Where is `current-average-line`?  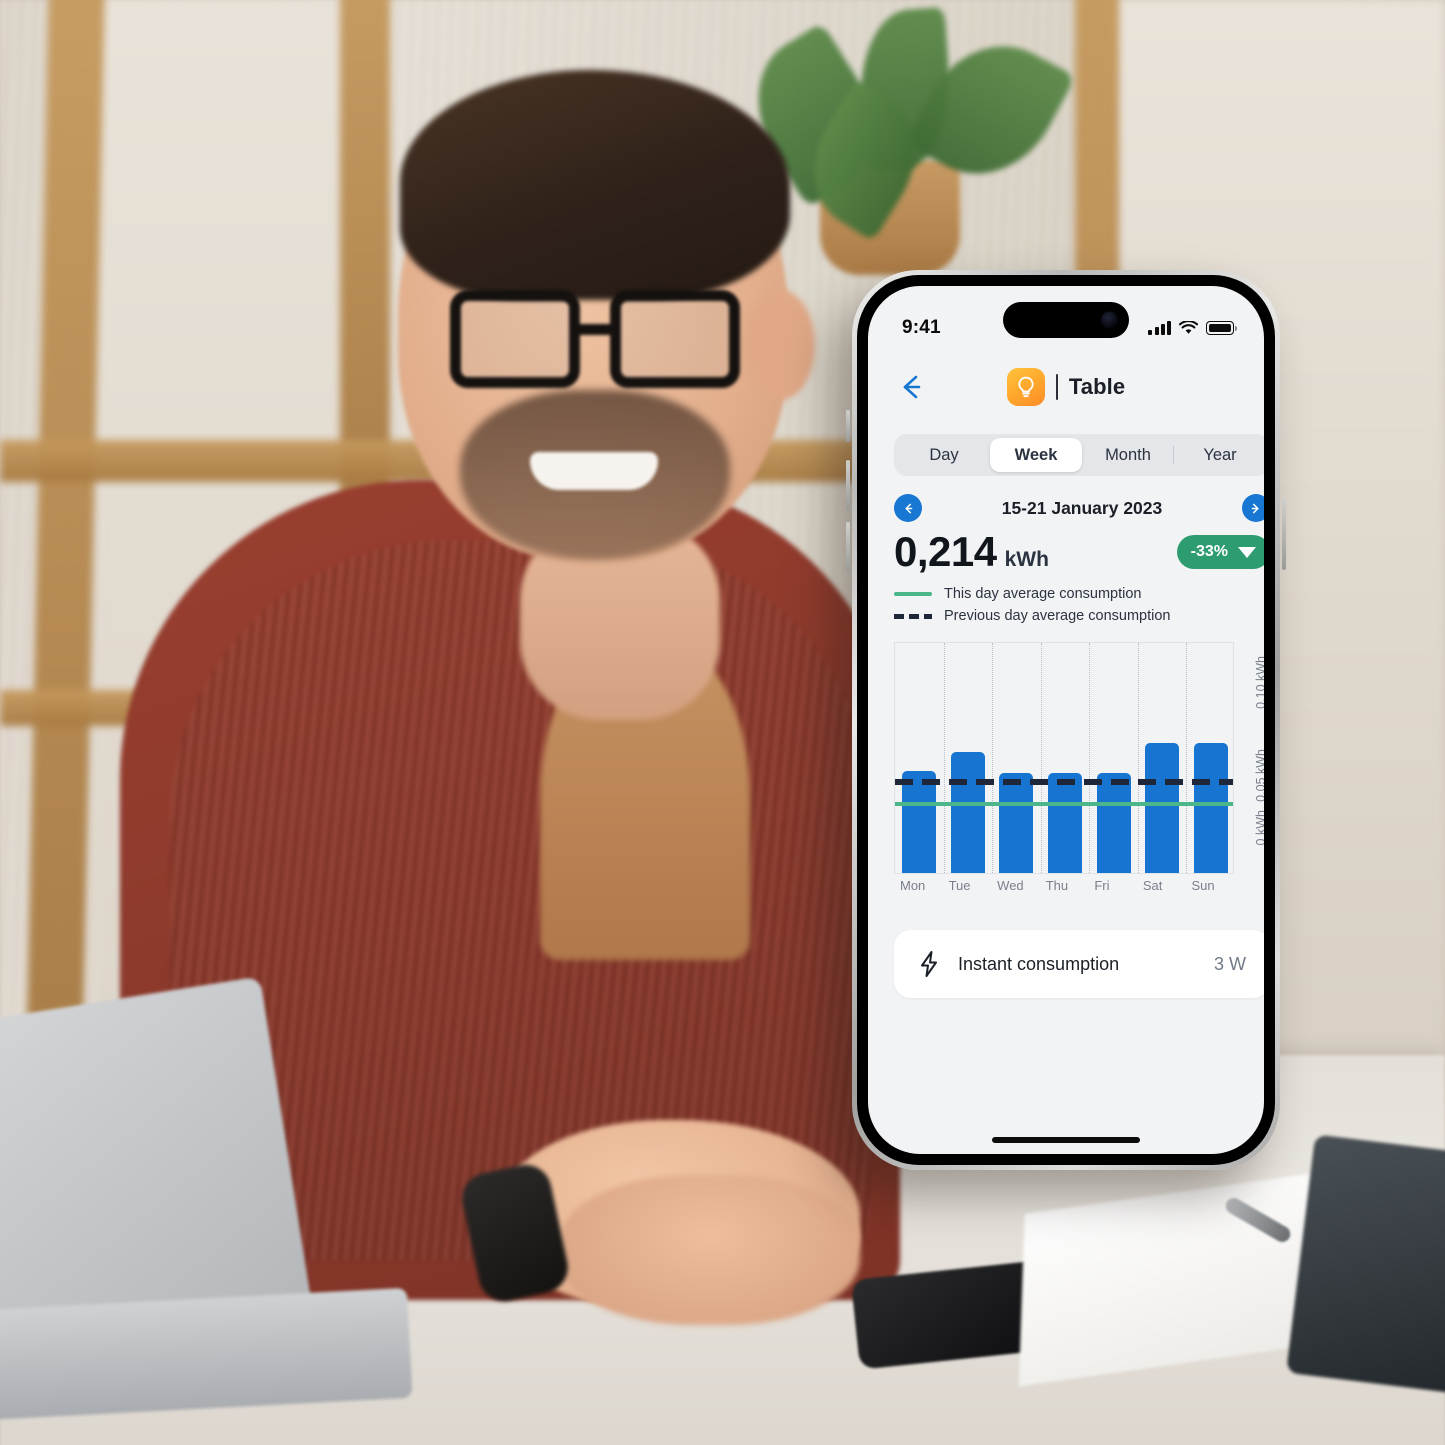
current-average-line is located at coordinates (1064, 803).